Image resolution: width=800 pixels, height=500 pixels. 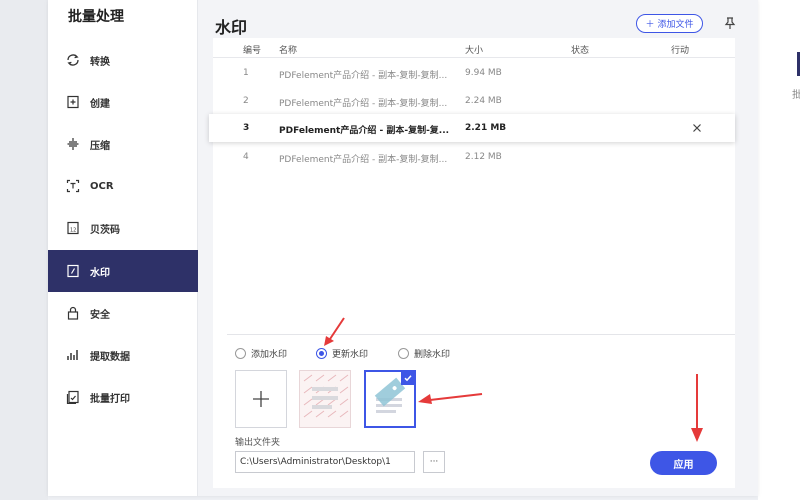 What do you see at coordinates (123, 102) in the screenshot?
I see `sidebar-item-create: 创建` at bounding box center [123, 102].